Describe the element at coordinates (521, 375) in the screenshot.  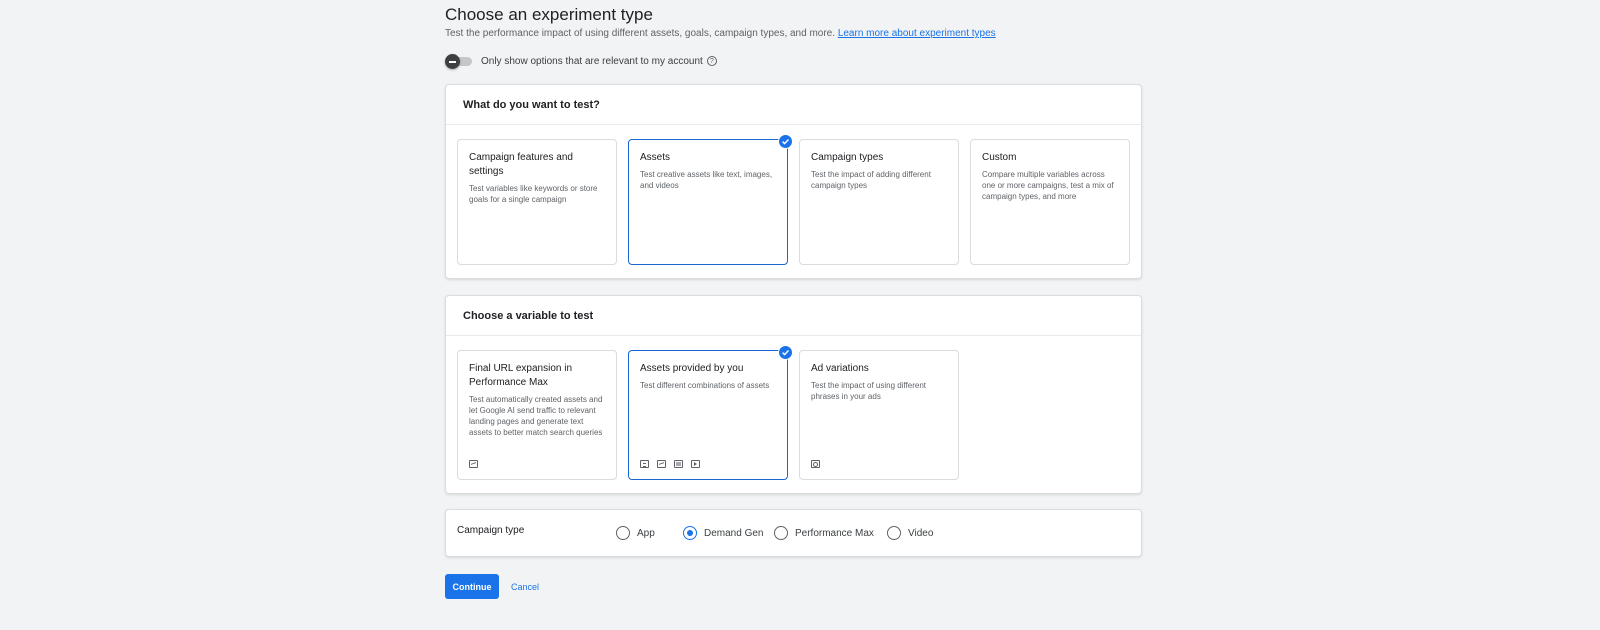
I see `card-title: Final URL expansion in Performance Max` at that location.